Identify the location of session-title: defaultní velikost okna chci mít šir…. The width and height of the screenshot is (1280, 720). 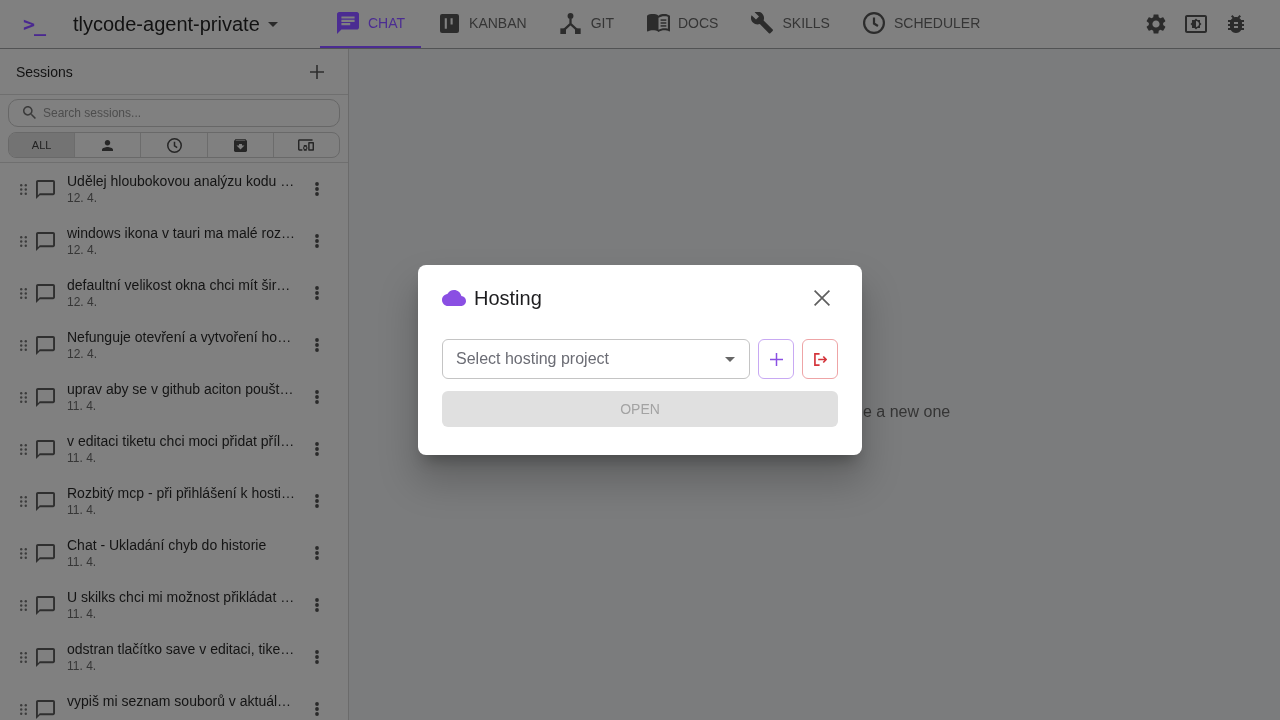
(187, 285).